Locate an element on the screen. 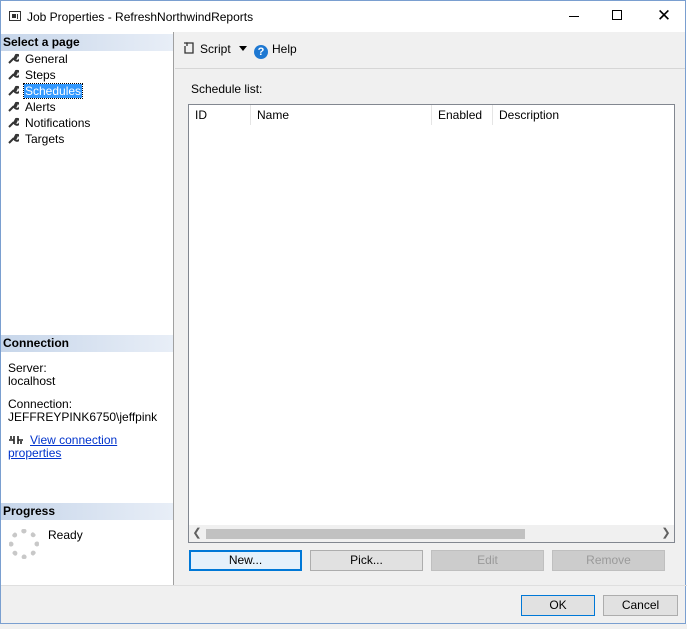 The width and height of the screenshot is (687, 629). view-connection-link: View connection properties is located at coordinates (62, 446).